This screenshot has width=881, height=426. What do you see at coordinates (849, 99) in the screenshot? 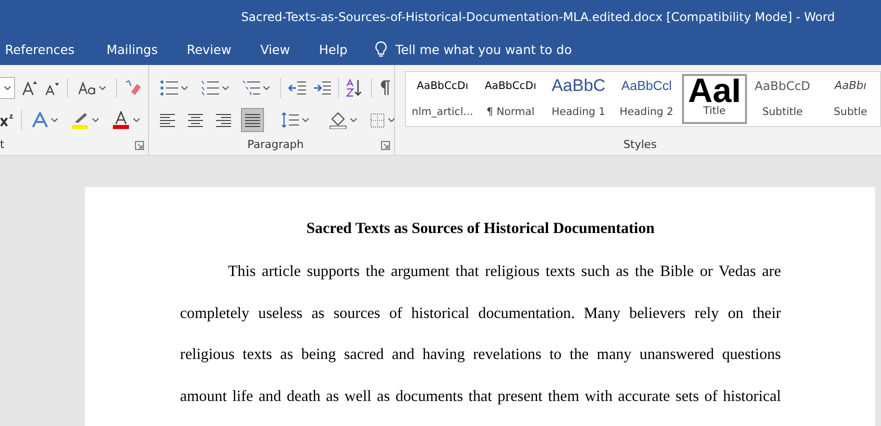
I see `style-item: AaBbı Subtle` at bounding box center [849, 99].